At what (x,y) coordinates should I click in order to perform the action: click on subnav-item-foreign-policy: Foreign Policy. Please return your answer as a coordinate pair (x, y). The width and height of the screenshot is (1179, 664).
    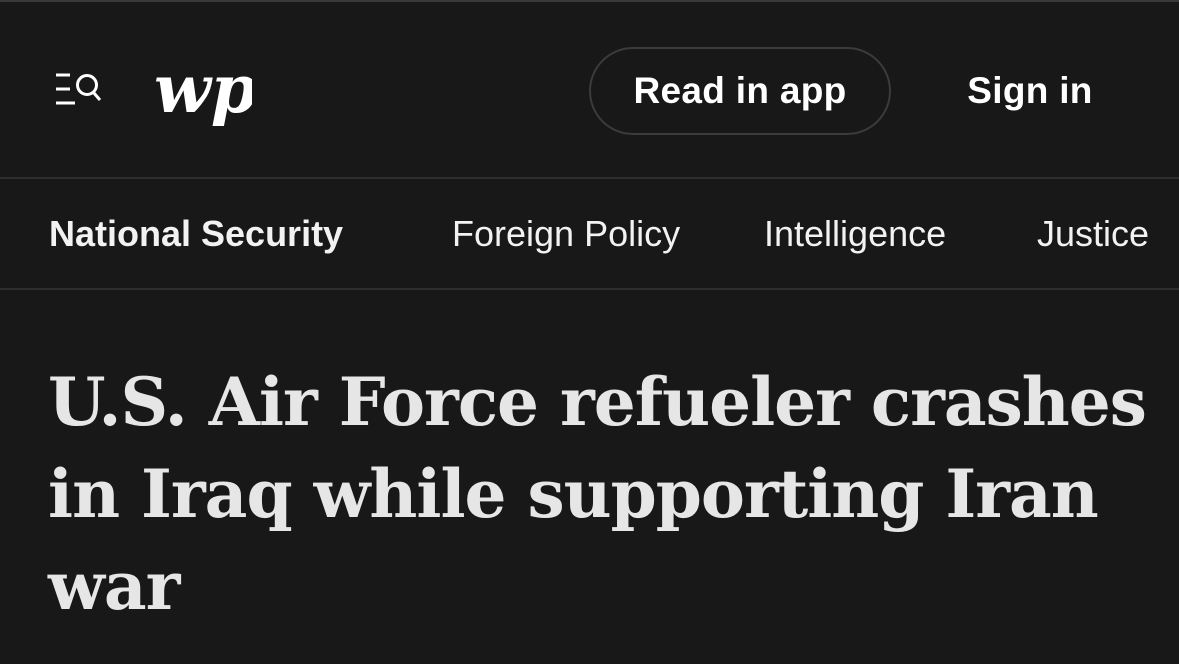
    Looking at the image, I should click on (566, 233).